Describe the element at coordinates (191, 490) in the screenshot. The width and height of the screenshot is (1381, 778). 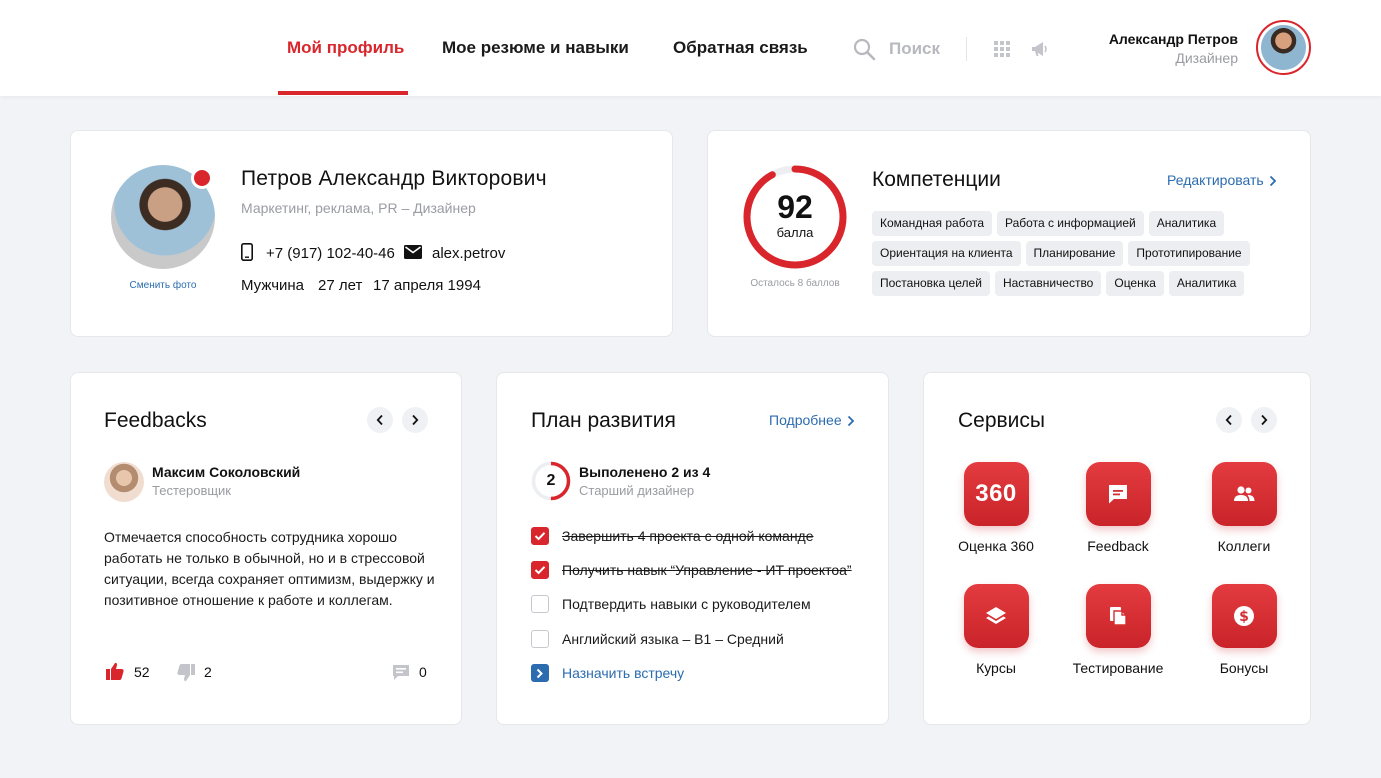
I see `feedback-author-role: Тестеровщик` at that location.